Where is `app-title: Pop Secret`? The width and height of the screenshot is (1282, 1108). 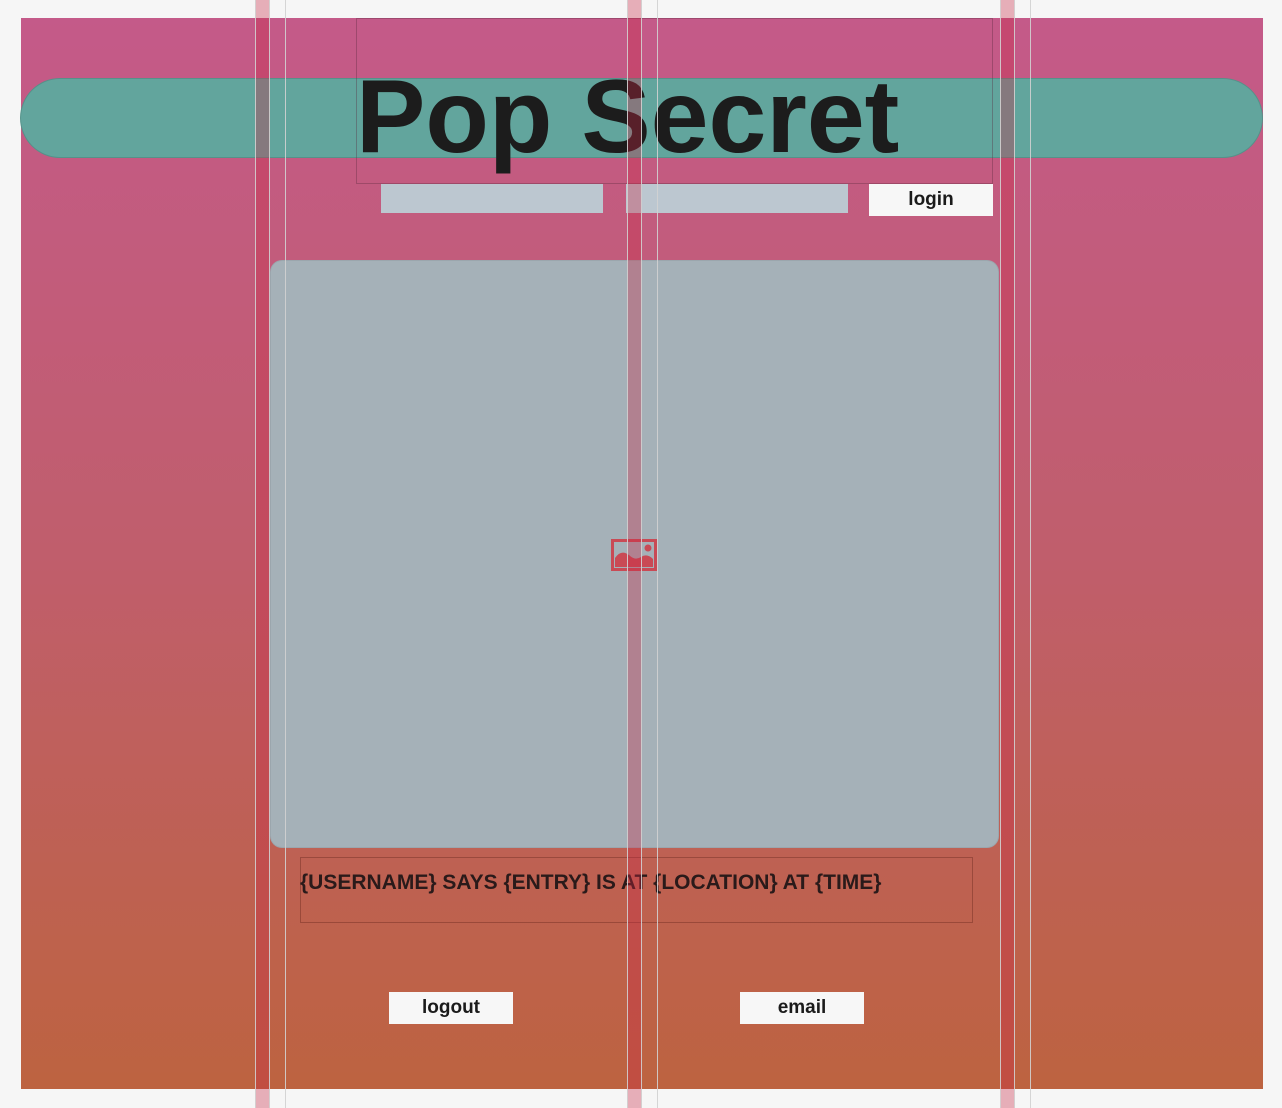
app-title: Pop Secret is located at coordinates (628, 117).